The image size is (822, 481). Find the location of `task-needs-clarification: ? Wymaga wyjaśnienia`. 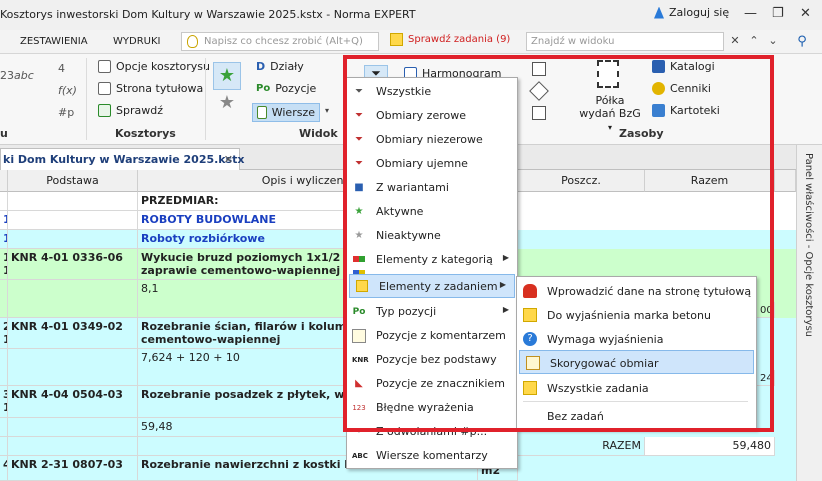

task-needs-clarification: ? Wymaga wyjaśnienia is located at coordinates (636, 339).